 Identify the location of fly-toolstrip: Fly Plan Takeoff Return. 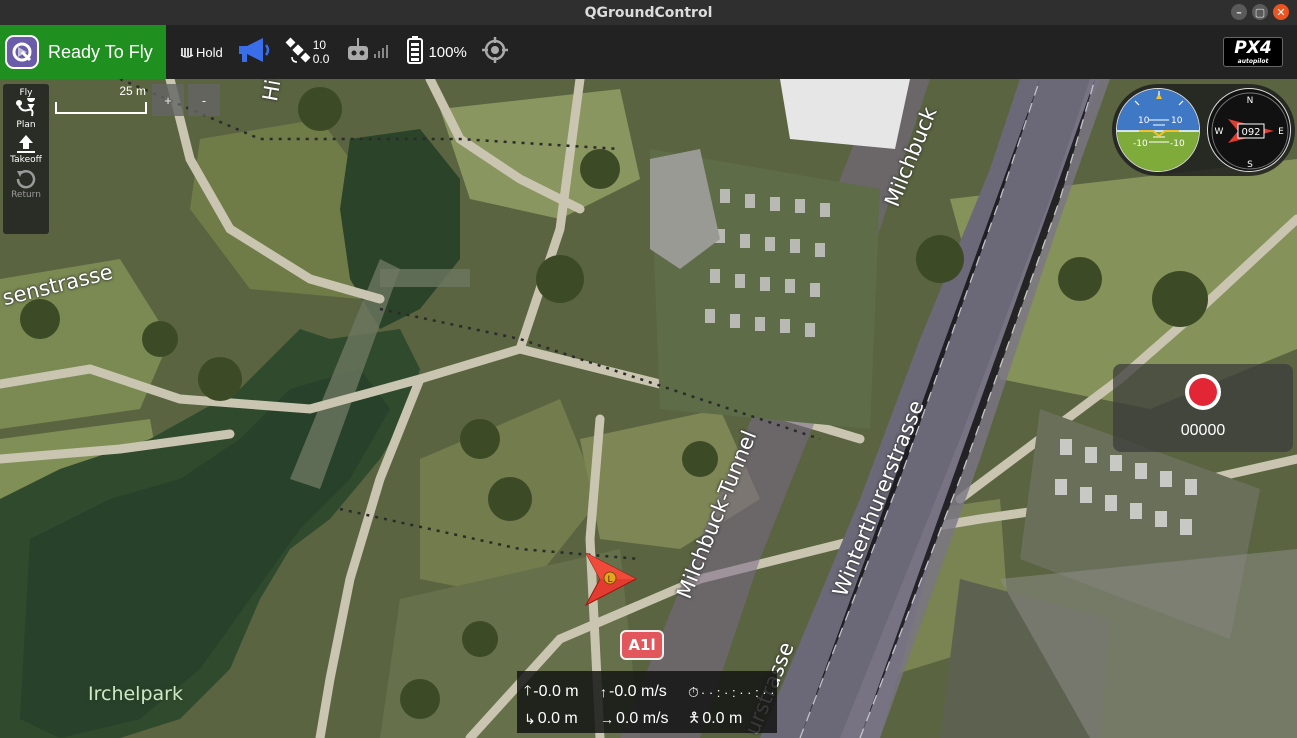
(26, 159).